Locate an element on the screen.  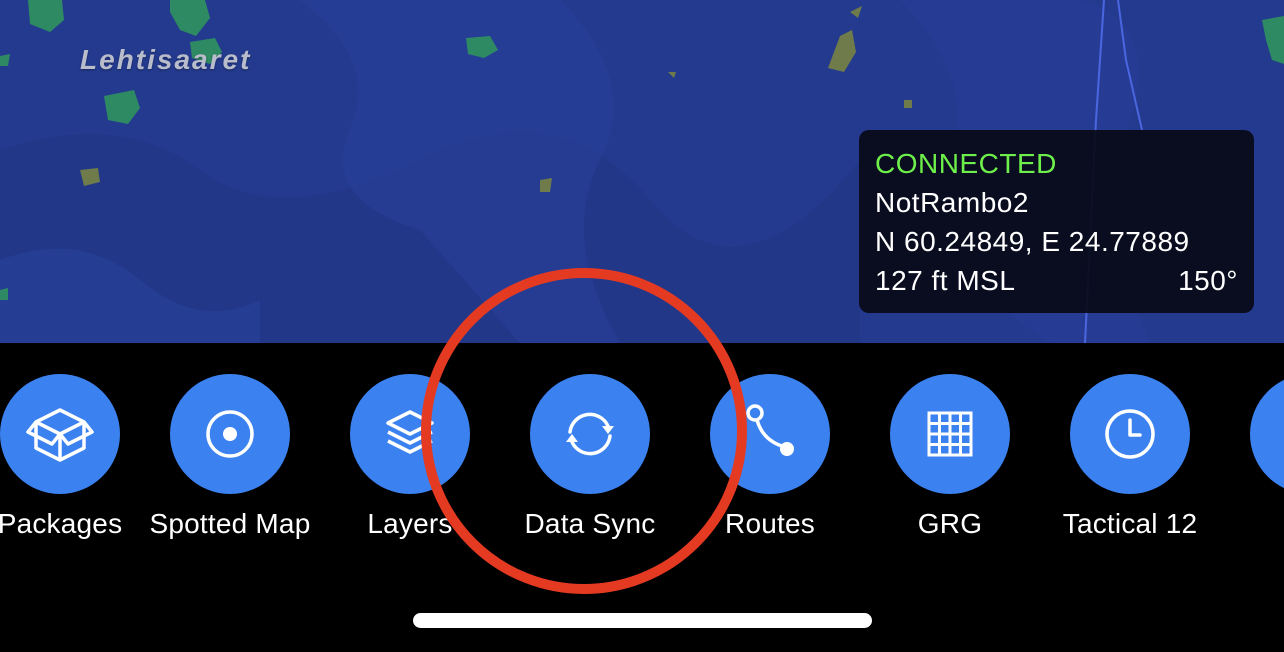
map-place-label: Lehtisaaret is located at coordinates (166, 59).